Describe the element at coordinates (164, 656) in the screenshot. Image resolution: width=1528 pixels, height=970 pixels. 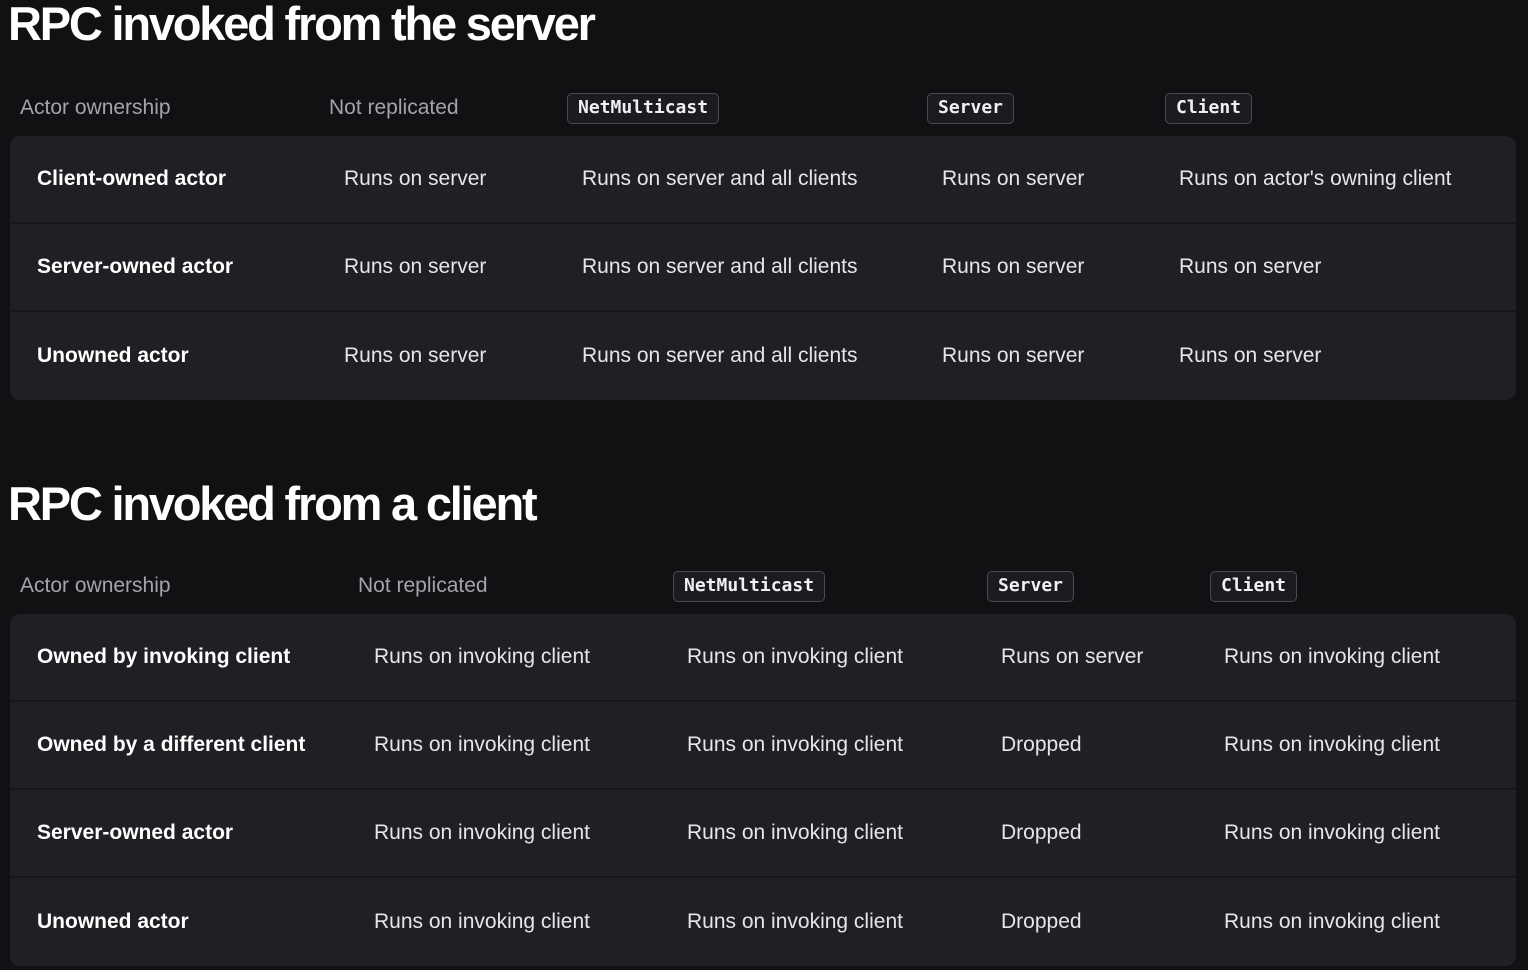
I see `row-header: Owned by invoking client` at that location.